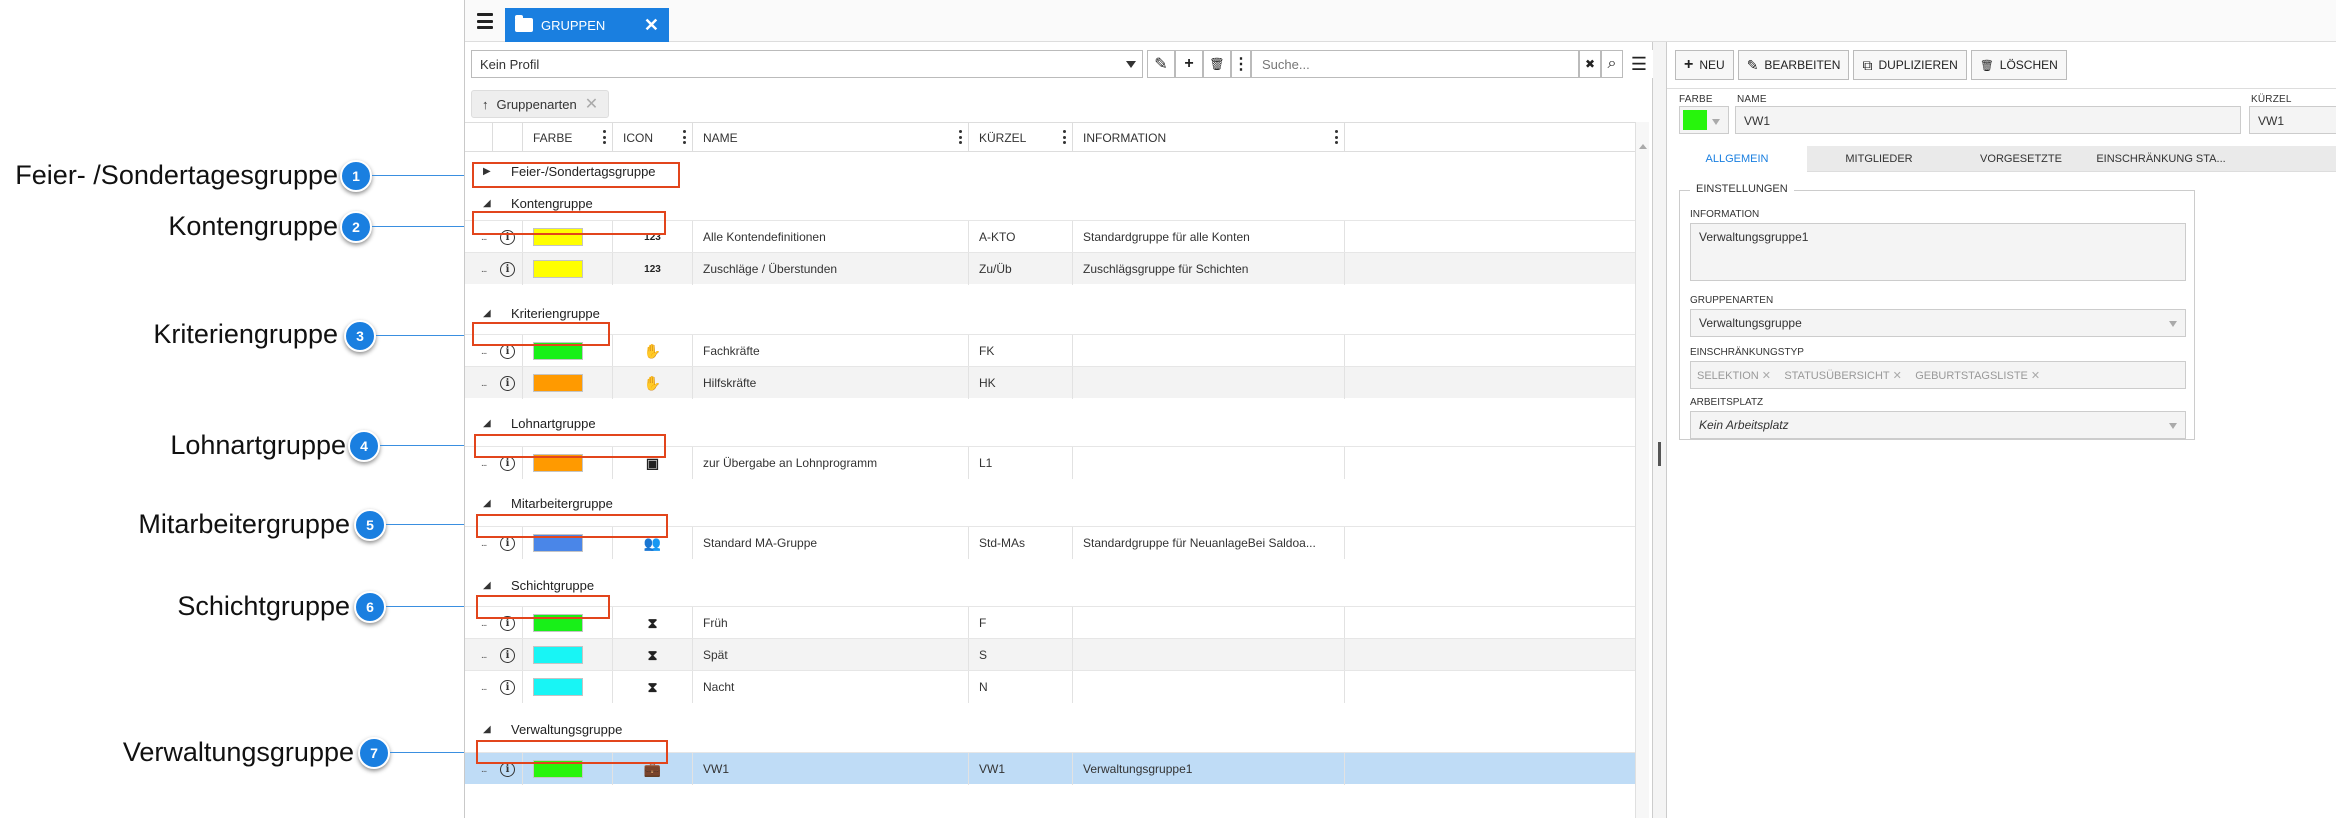  What do you see at coordinates (1879, 159) in the screenshot?
I see `tab-mitglieder: MITGLIEDER` at bounding box center [1879, 159].